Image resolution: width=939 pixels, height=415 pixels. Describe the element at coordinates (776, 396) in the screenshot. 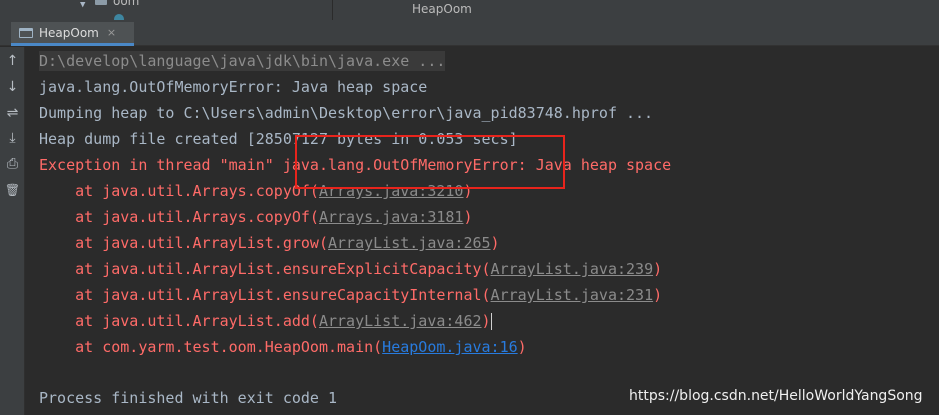

I see `watermark: https://blog.csdn.net/HelloWorldYangSong` at that location.